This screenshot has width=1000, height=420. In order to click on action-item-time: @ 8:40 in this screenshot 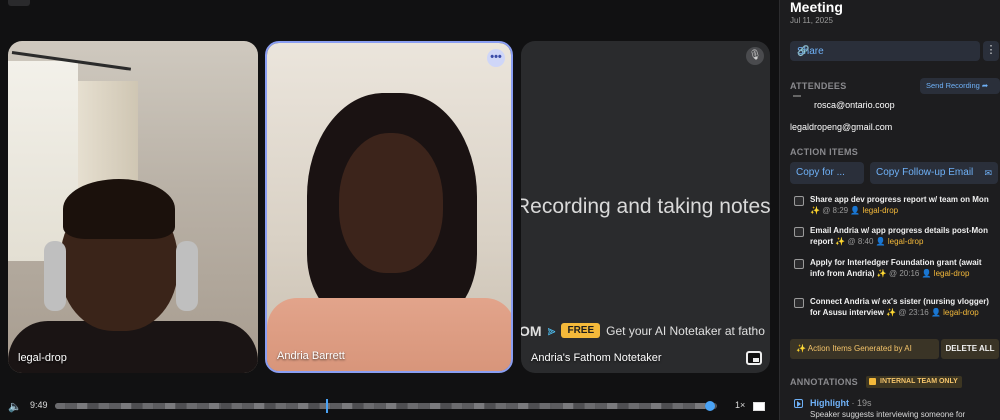, I will do `click(861, 241)`.